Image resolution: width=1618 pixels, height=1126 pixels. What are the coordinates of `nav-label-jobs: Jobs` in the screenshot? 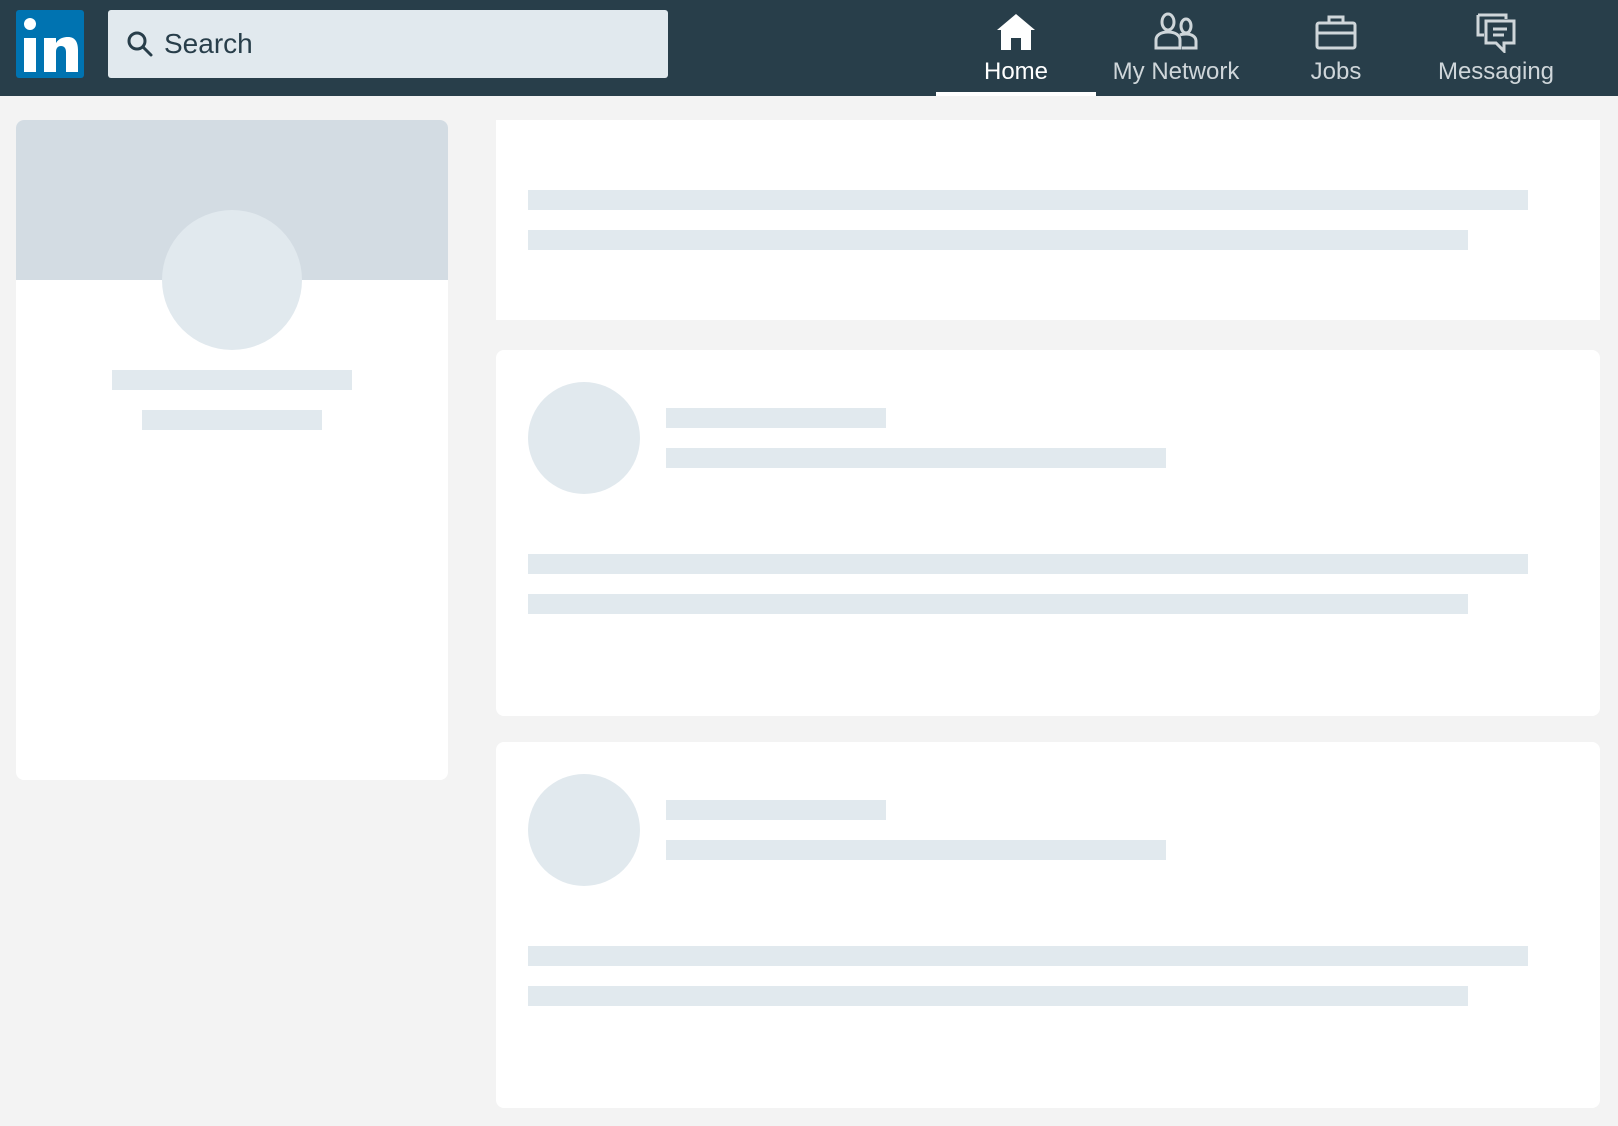 It's located at (1336, 71).